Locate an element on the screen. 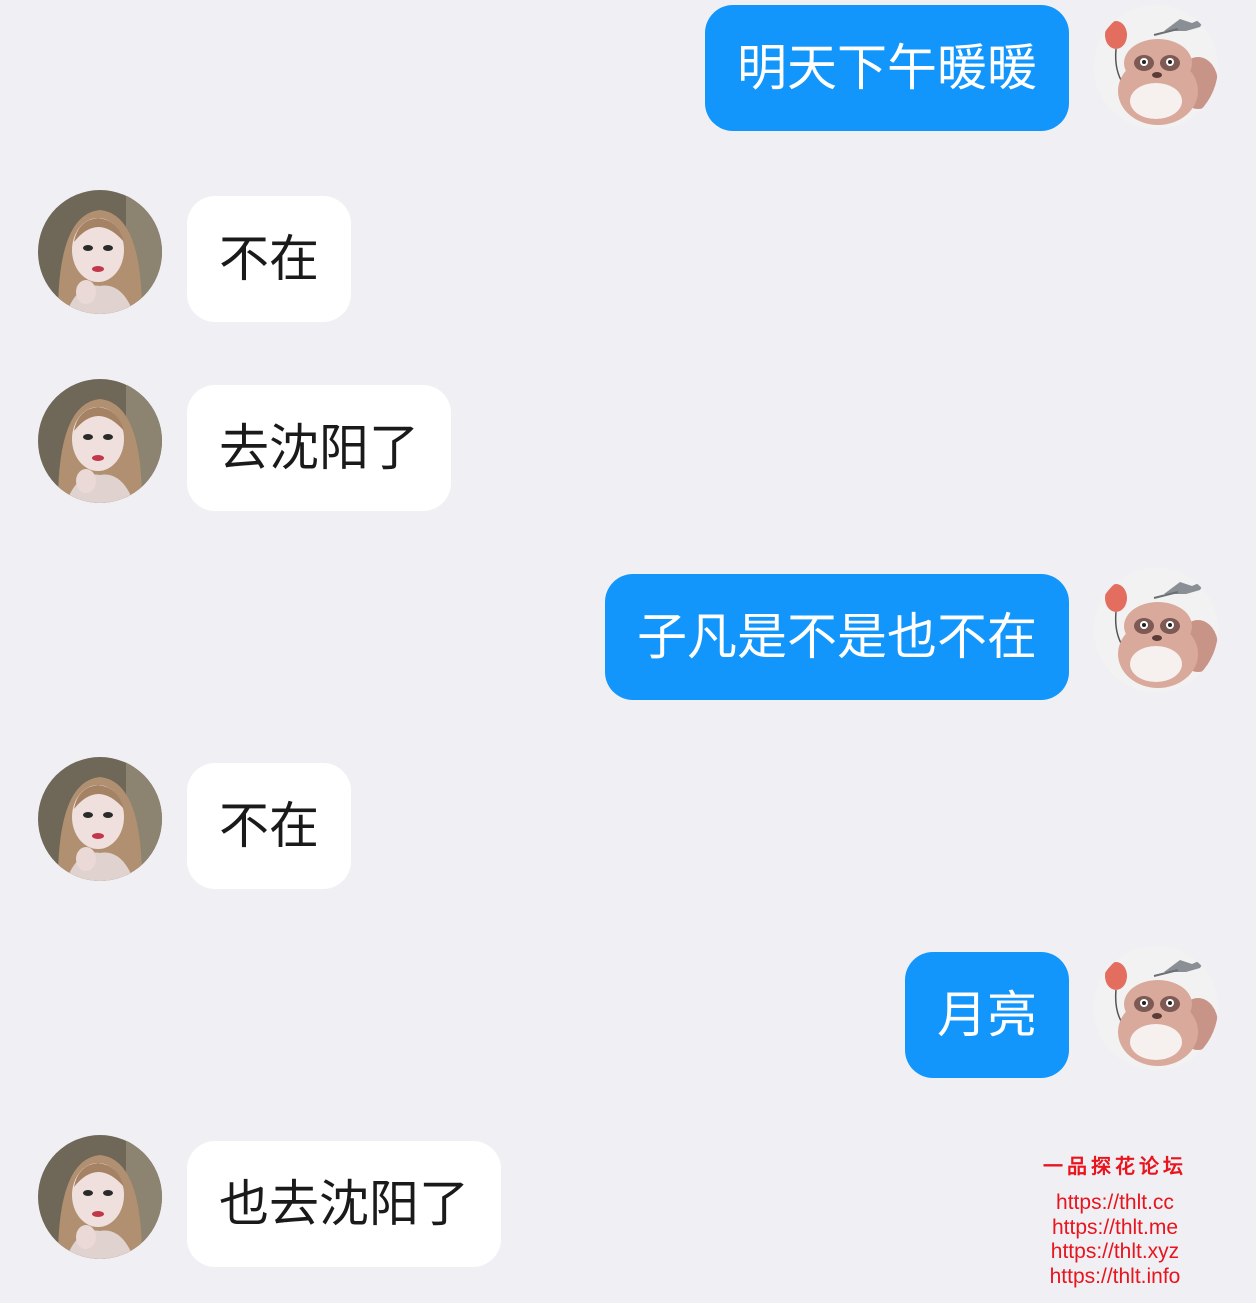 The width and height of the screenshot is (1256, 1303). watermark-title: 一品探花论坛 is located at coordinates (1115, 1166).